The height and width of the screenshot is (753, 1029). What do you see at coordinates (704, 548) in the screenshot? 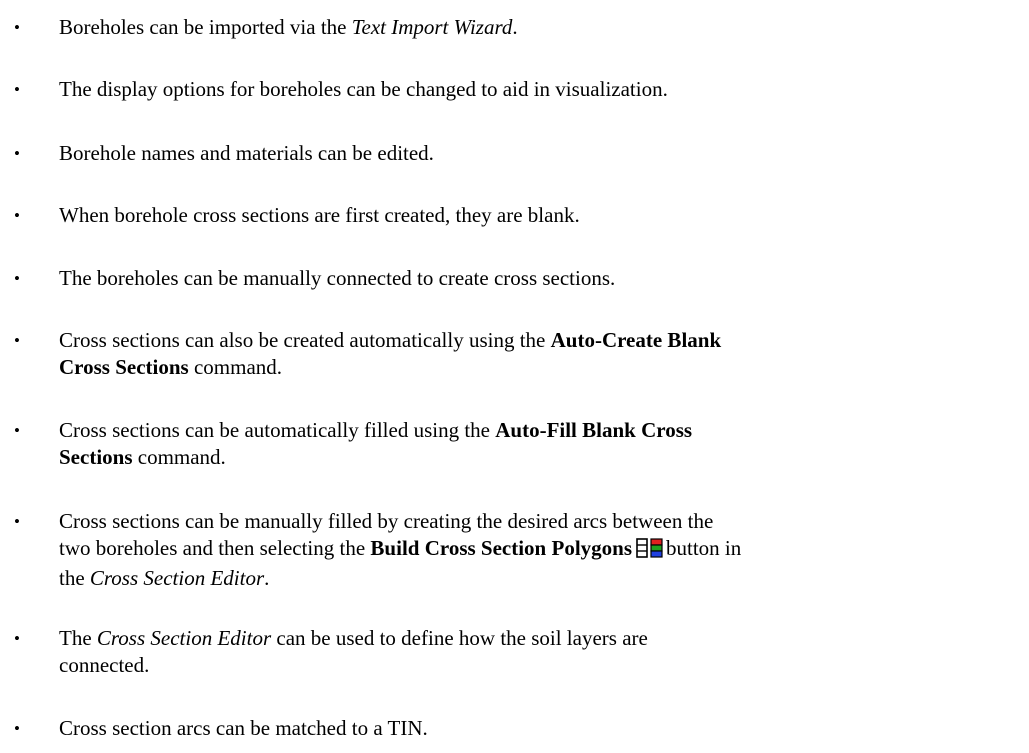
I see `text-run: button in` at bounding box center [704, 548].